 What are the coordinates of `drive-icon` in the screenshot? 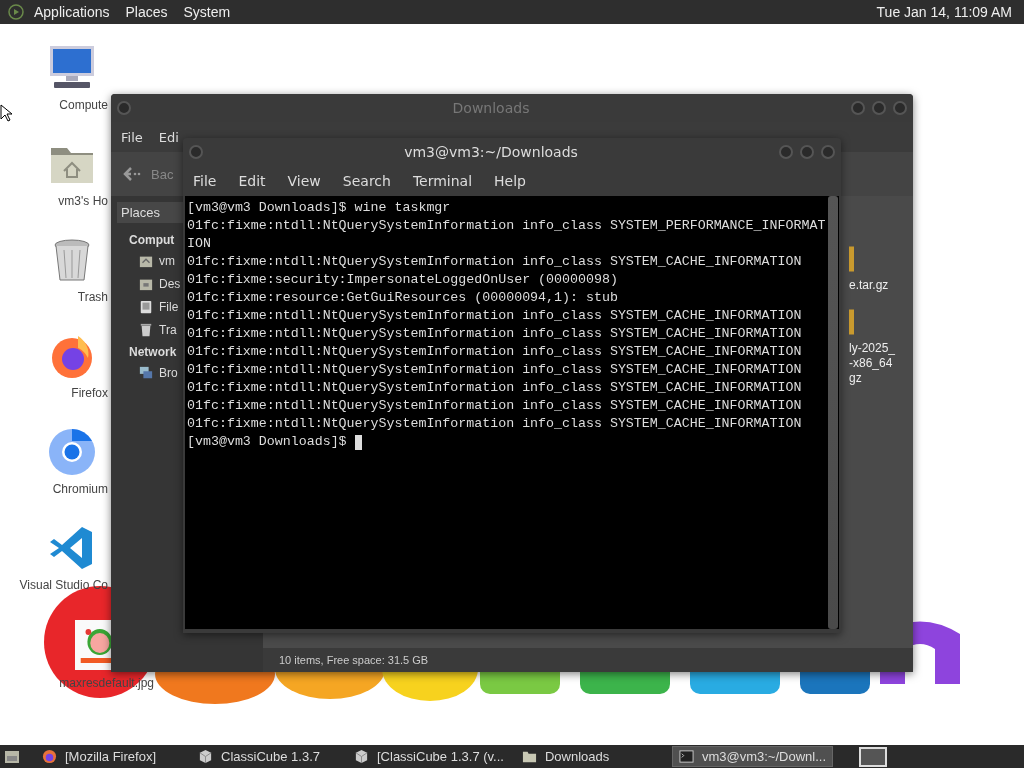 It's located at (146, 306).